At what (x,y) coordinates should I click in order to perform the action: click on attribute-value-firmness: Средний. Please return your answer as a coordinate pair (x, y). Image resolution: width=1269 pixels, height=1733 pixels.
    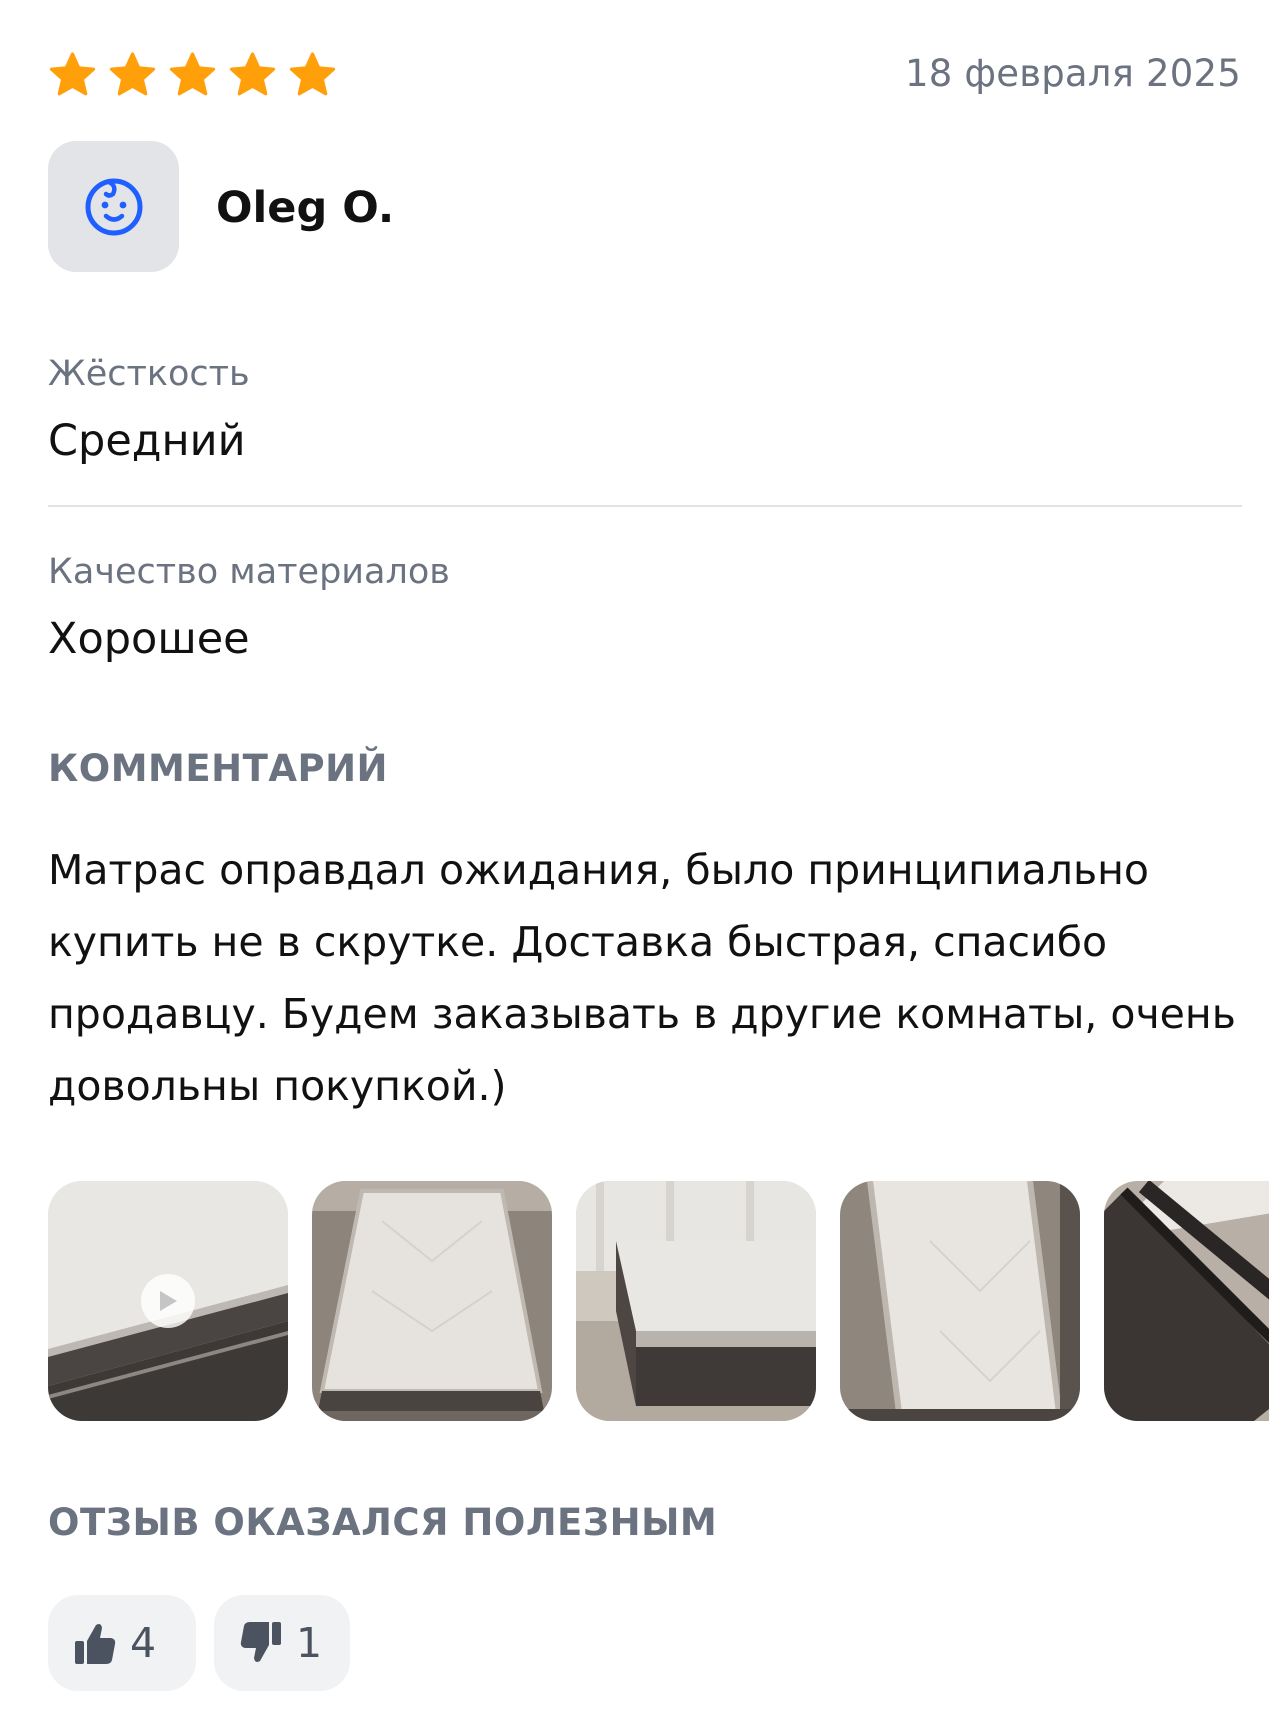
    Looking at the image, I should click on (147, 441).